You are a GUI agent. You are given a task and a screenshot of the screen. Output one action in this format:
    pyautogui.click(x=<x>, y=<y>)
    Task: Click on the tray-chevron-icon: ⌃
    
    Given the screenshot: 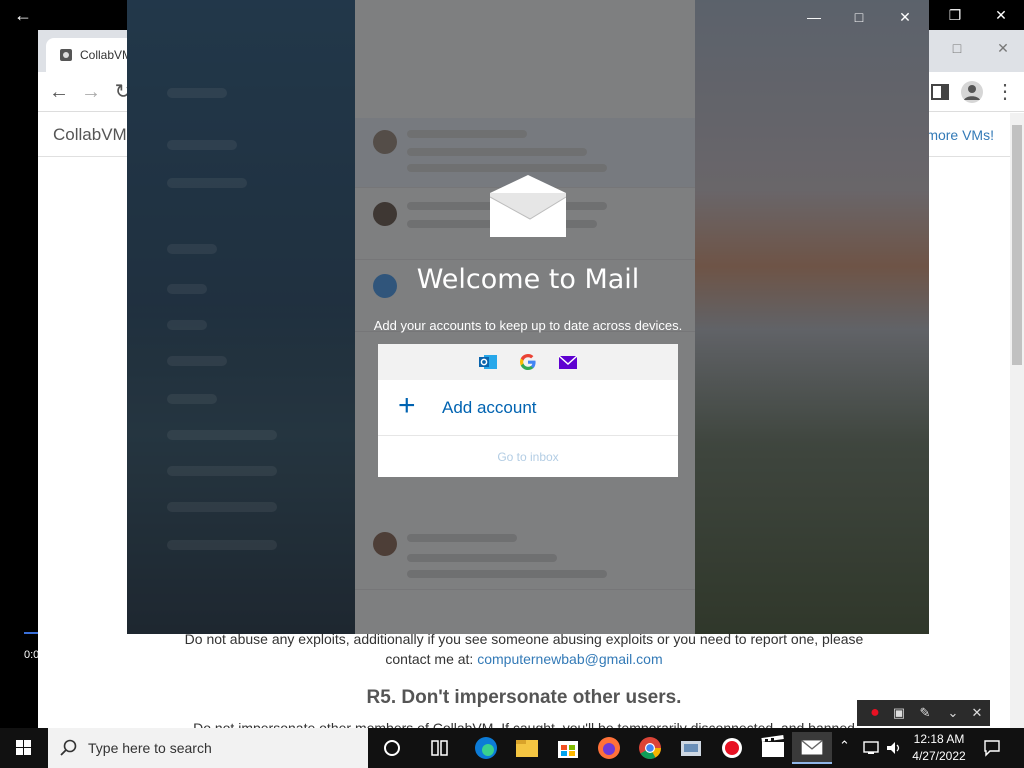 What is the action you would take?
    pyautogui.click(x=844, y=746)
    